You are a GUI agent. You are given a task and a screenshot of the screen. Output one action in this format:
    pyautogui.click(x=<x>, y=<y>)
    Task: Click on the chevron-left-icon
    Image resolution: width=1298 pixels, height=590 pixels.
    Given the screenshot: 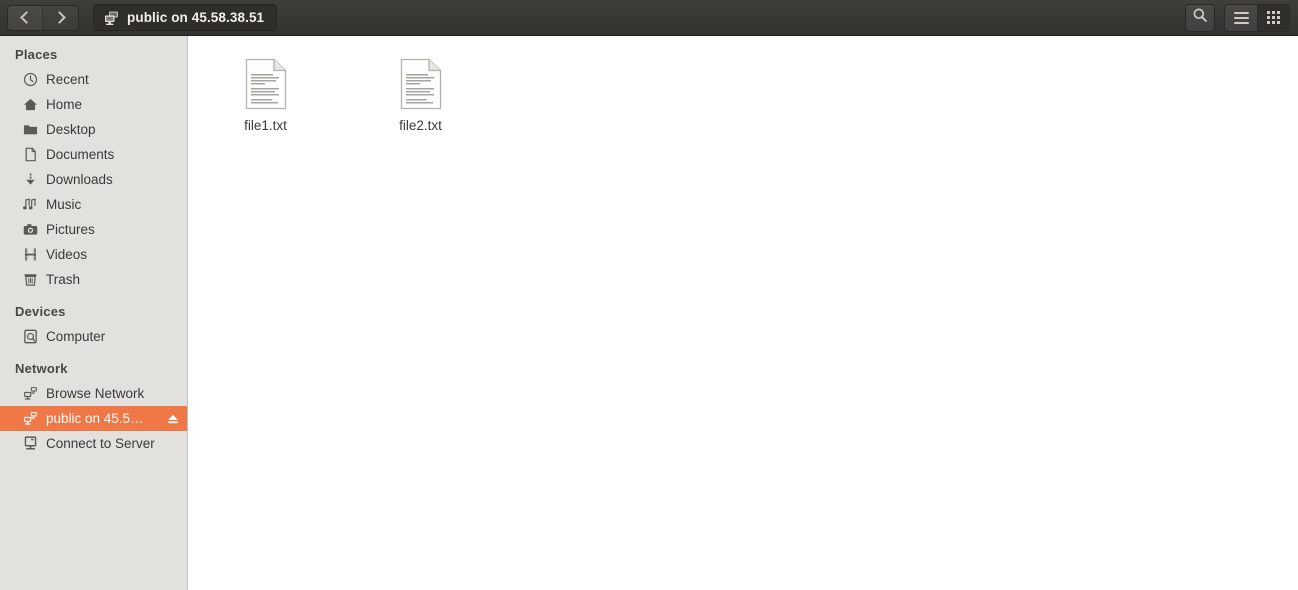 What is the action you would take?
    pyautogui.click(x=26, y=17)
    